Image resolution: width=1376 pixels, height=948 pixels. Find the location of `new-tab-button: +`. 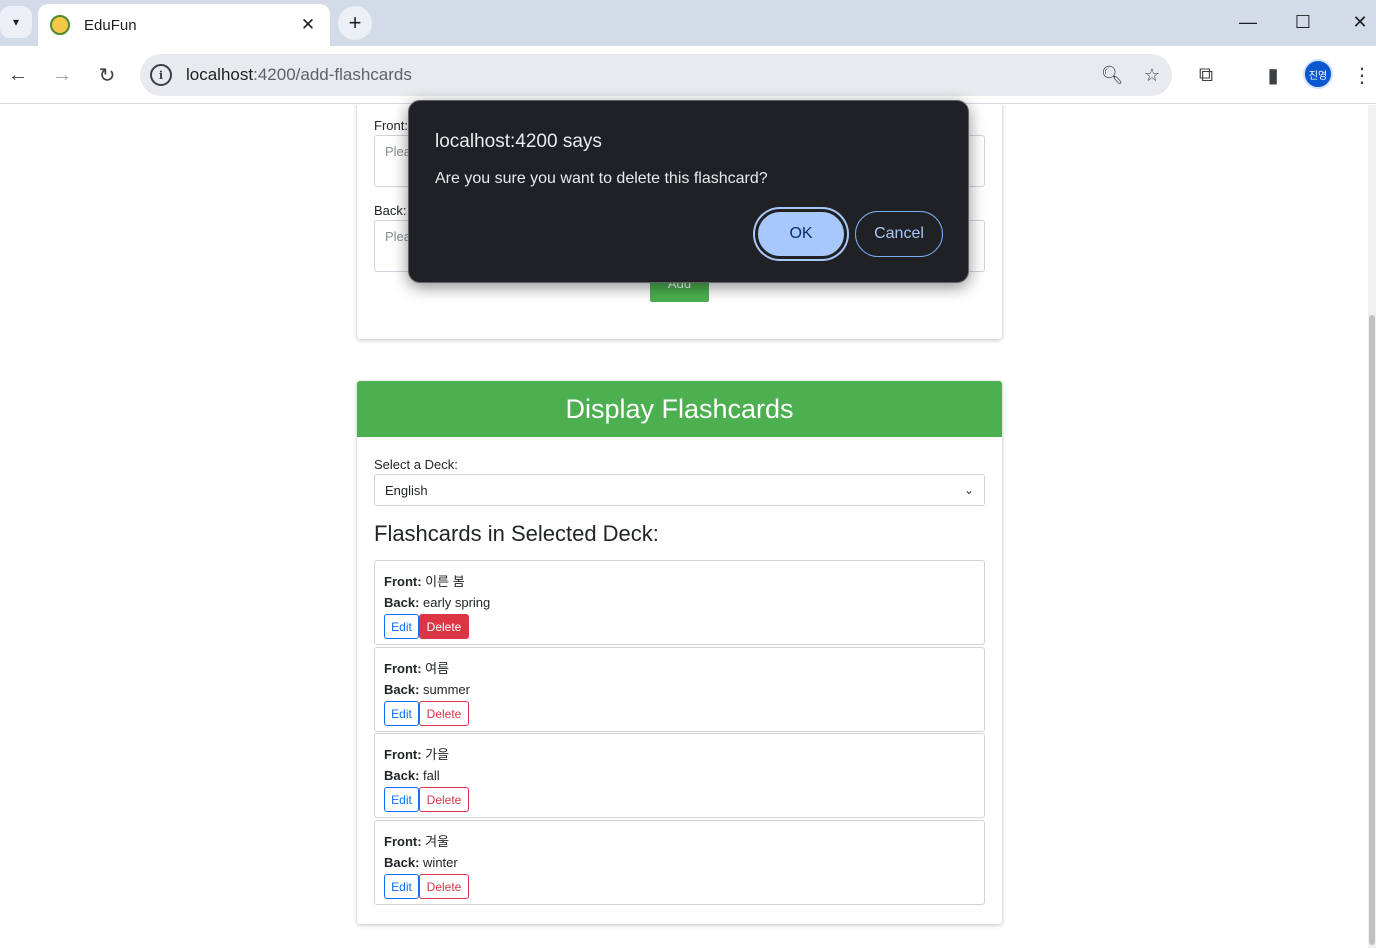

new-tab-button: + is located at coordinates (355, 23).